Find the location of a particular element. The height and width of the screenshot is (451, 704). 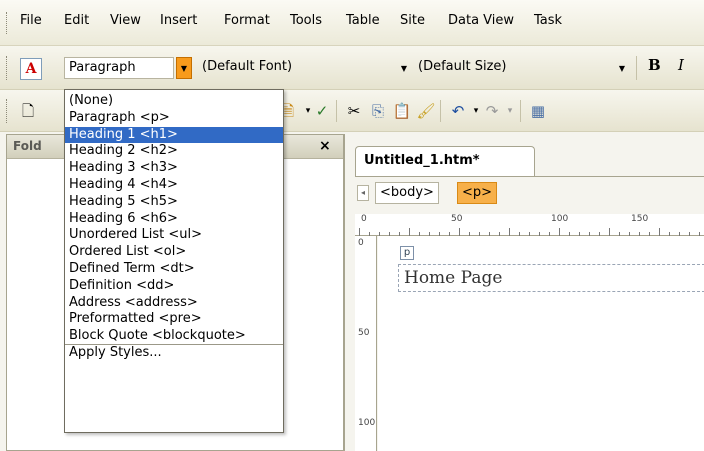

style-combo: Paragraph is located at coordinates (119, 68).